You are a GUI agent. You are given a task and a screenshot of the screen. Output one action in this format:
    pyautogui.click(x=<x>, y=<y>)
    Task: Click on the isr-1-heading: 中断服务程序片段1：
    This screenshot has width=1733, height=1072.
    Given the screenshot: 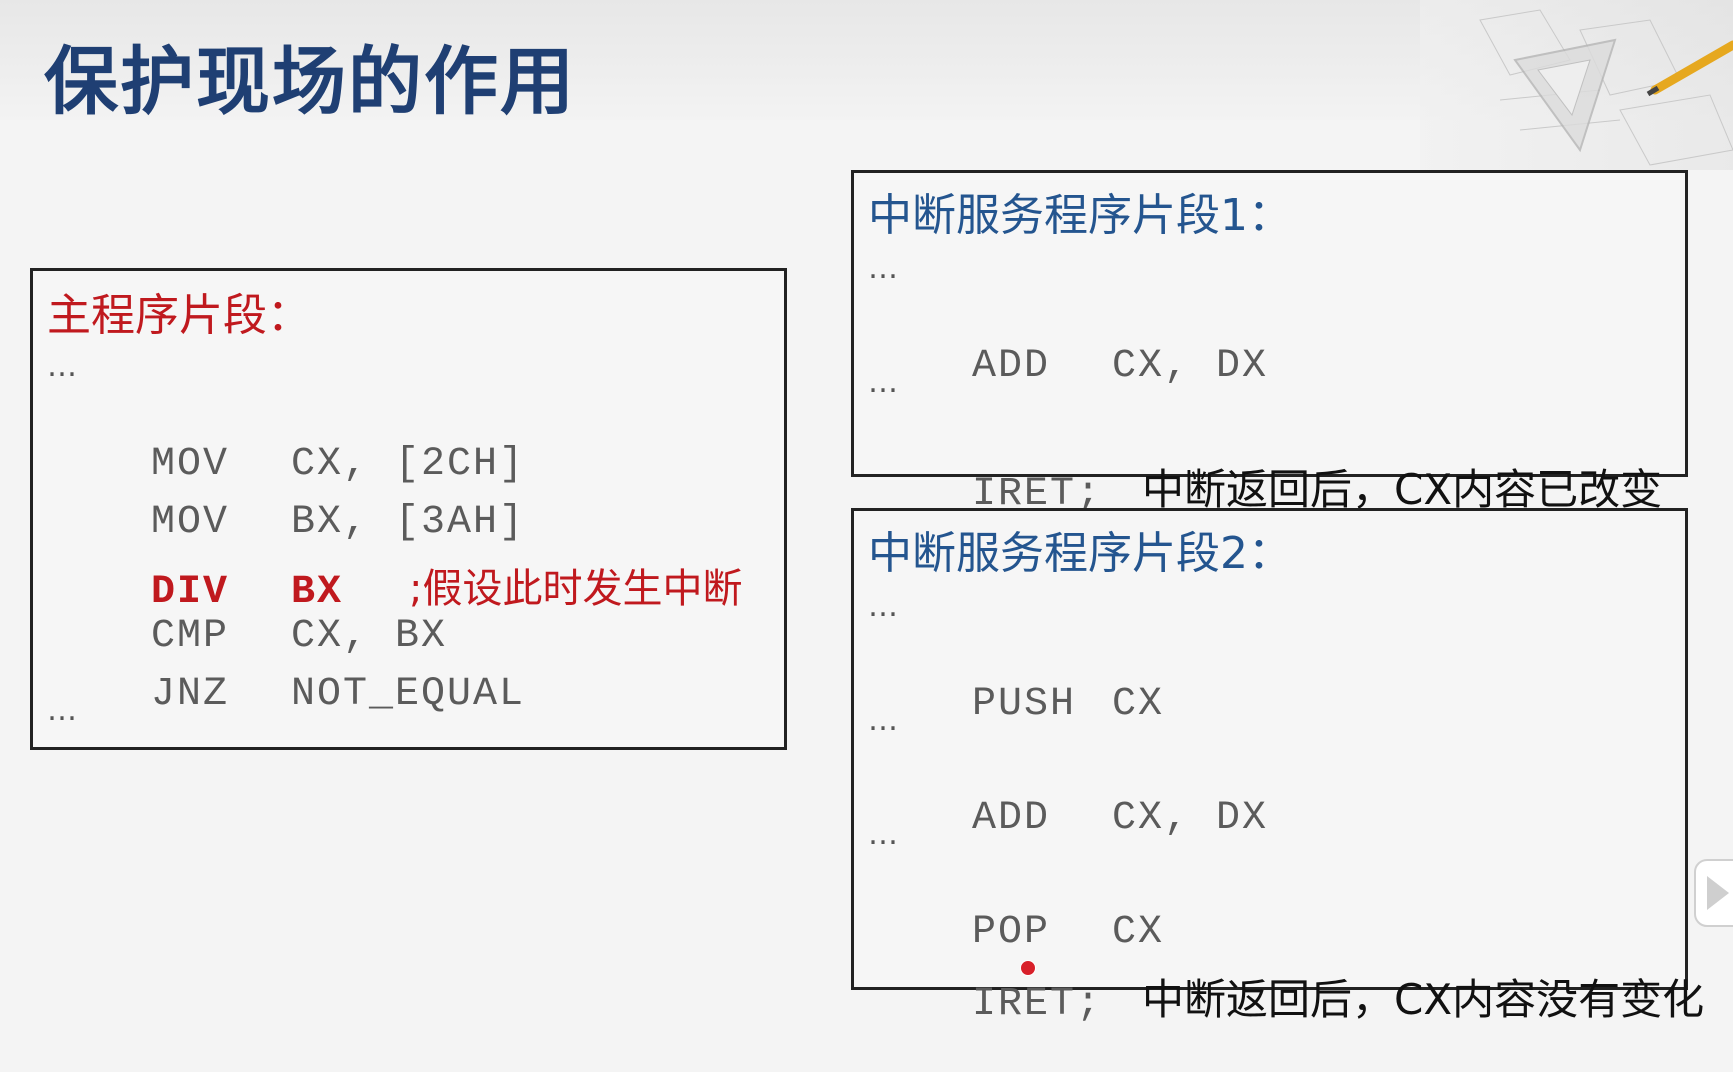 What is the action you would take?
    pyautogui.click(x=1080, y=215)
    